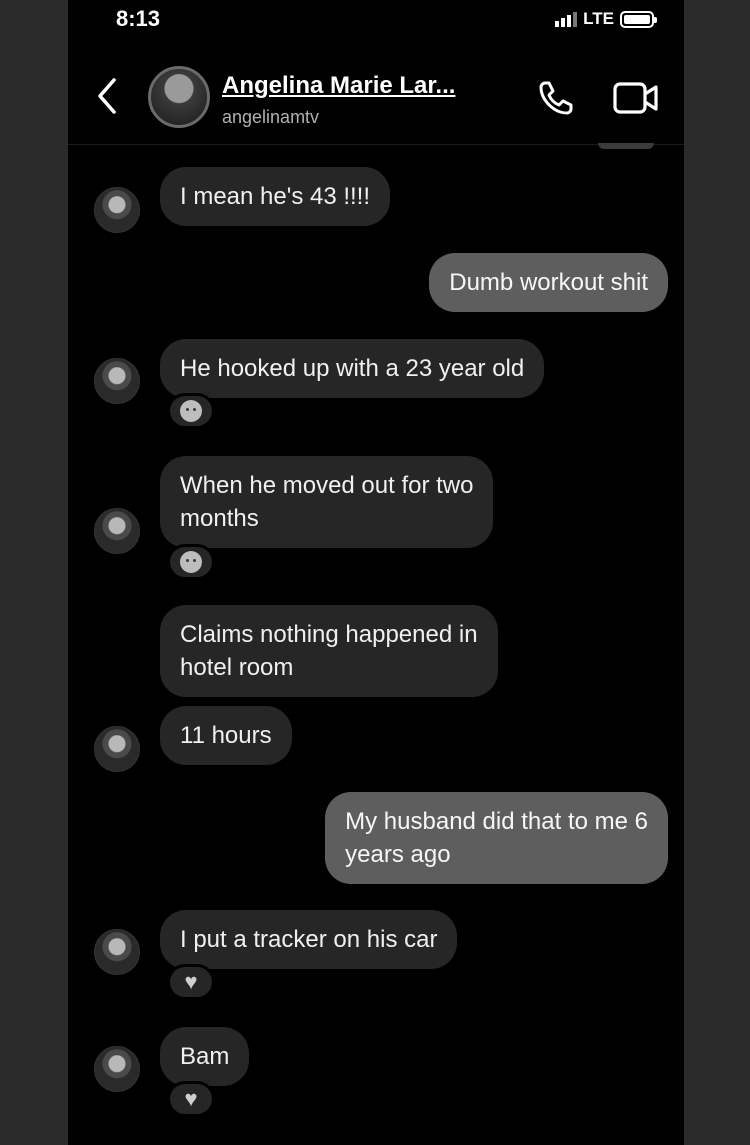  What do you see at coordinates (548, 282) in the screenshot?
I see `message-bubble-outgoing: Dumb workout shit` at bounding box center [548, 282].